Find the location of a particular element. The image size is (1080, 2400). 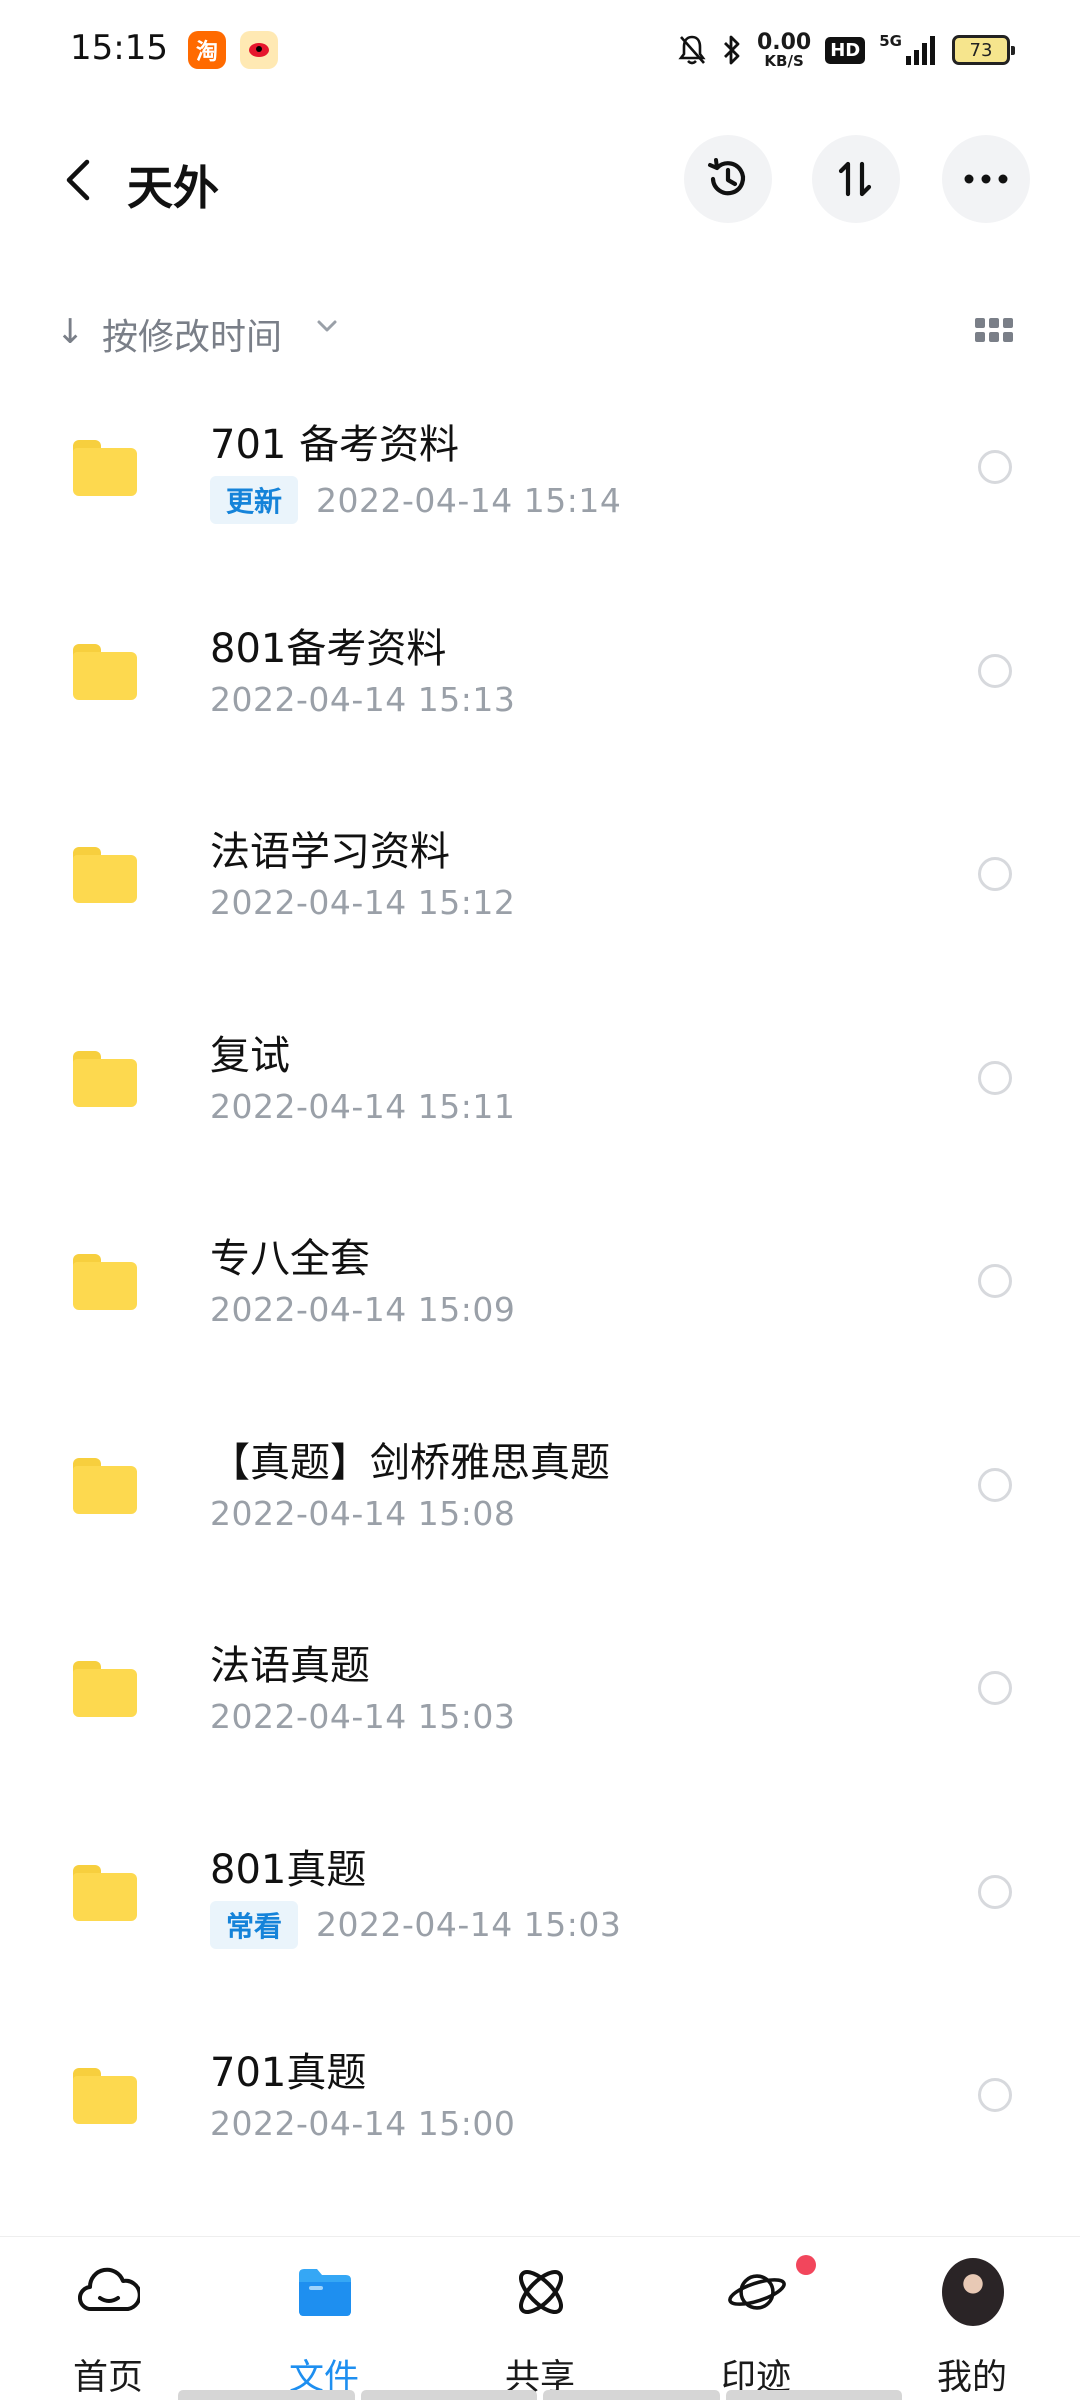

file-row: 801真题常看 2022-04-14 15:03 is located at coordinates (540, 1921).